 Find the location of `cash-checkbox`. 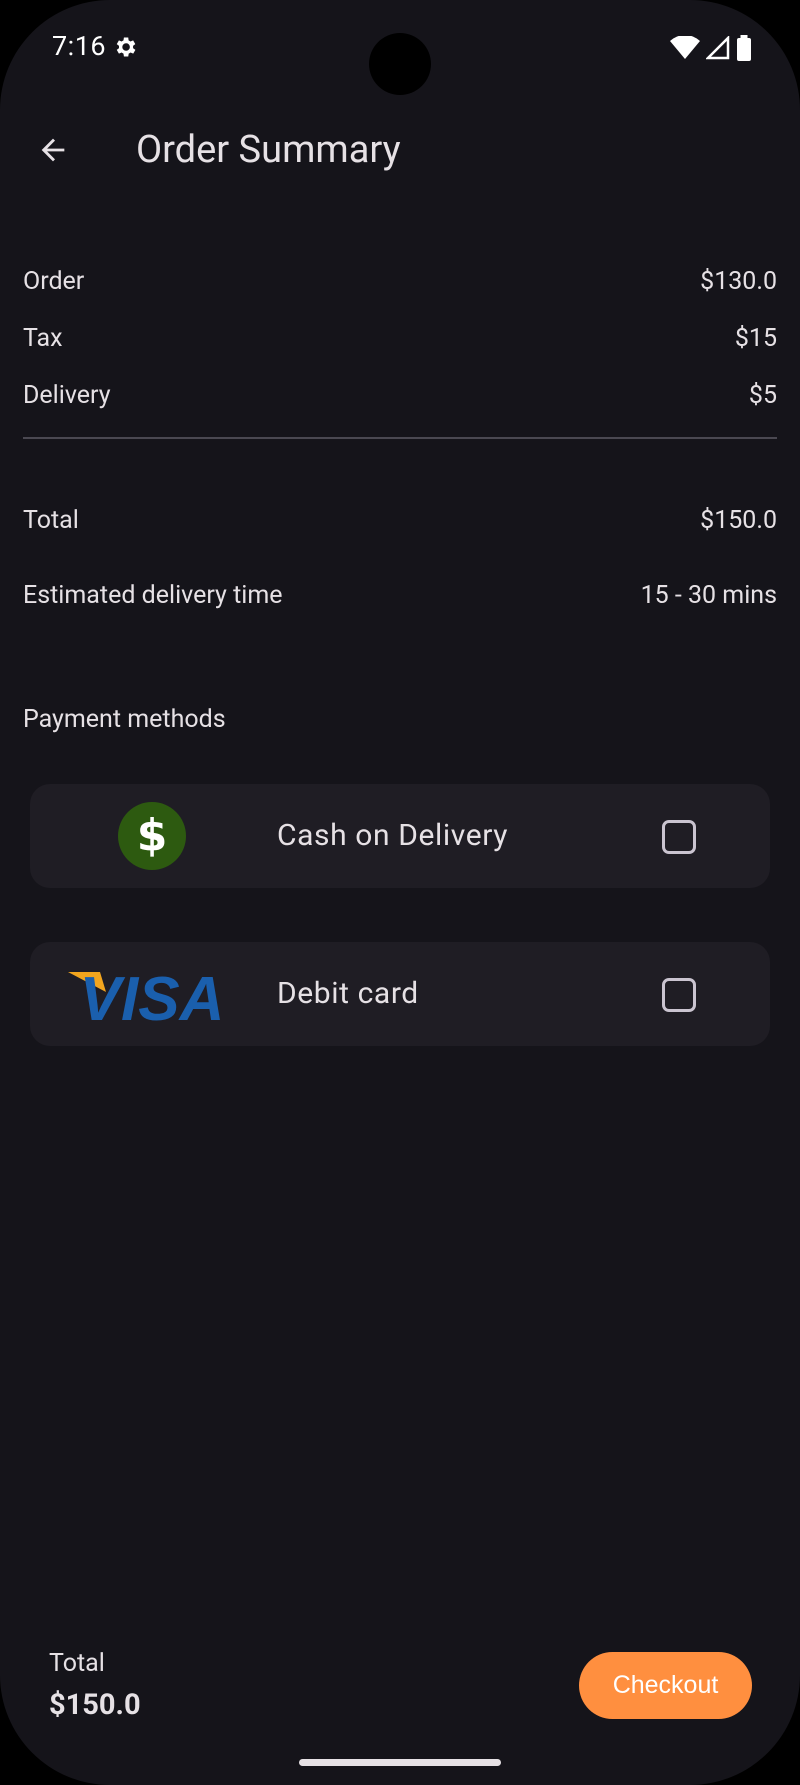

cash-checkbox is located at coordinates (679, 837).